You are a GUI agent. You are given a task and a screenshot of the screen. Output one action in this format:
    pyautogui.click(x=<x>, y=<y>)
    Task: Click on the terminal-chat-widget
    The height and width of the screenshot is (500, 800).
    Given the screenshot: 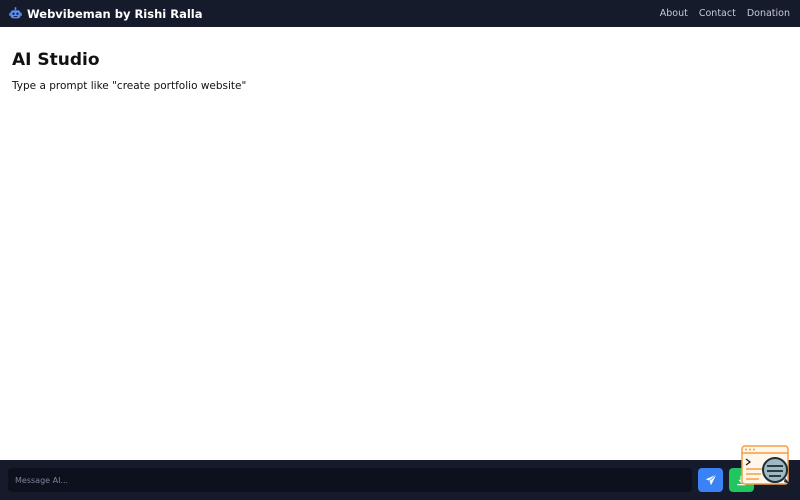 What is the action you would take?
    pyautogui.click(x=767, y=467)
    